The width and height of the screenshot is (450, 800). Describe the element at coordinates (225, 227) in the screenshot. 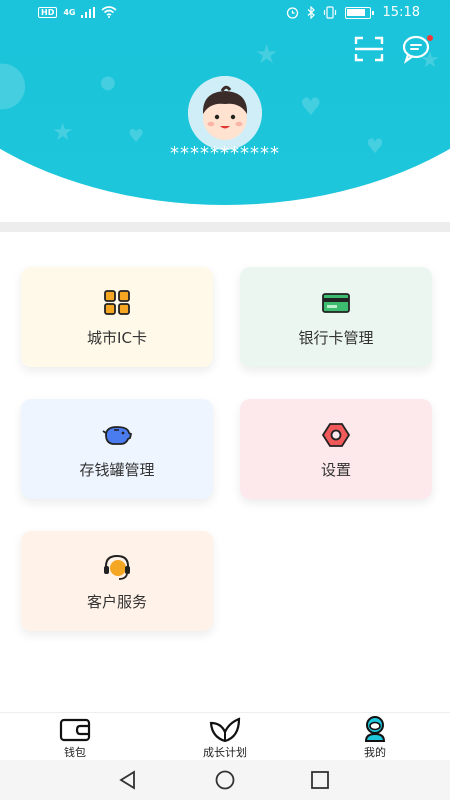

I see `section-divider` at that location.